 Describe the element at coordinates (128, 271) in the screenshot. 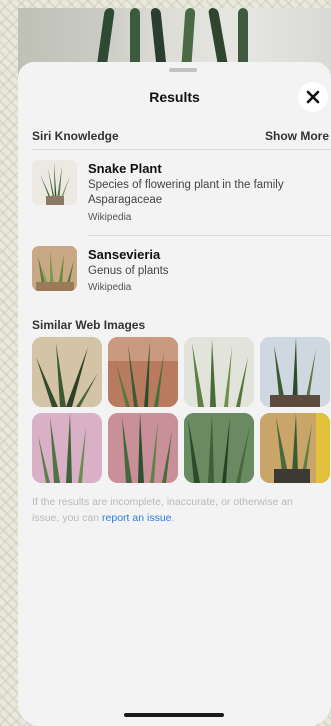

I see `result-description: Genus of plants` at that location.